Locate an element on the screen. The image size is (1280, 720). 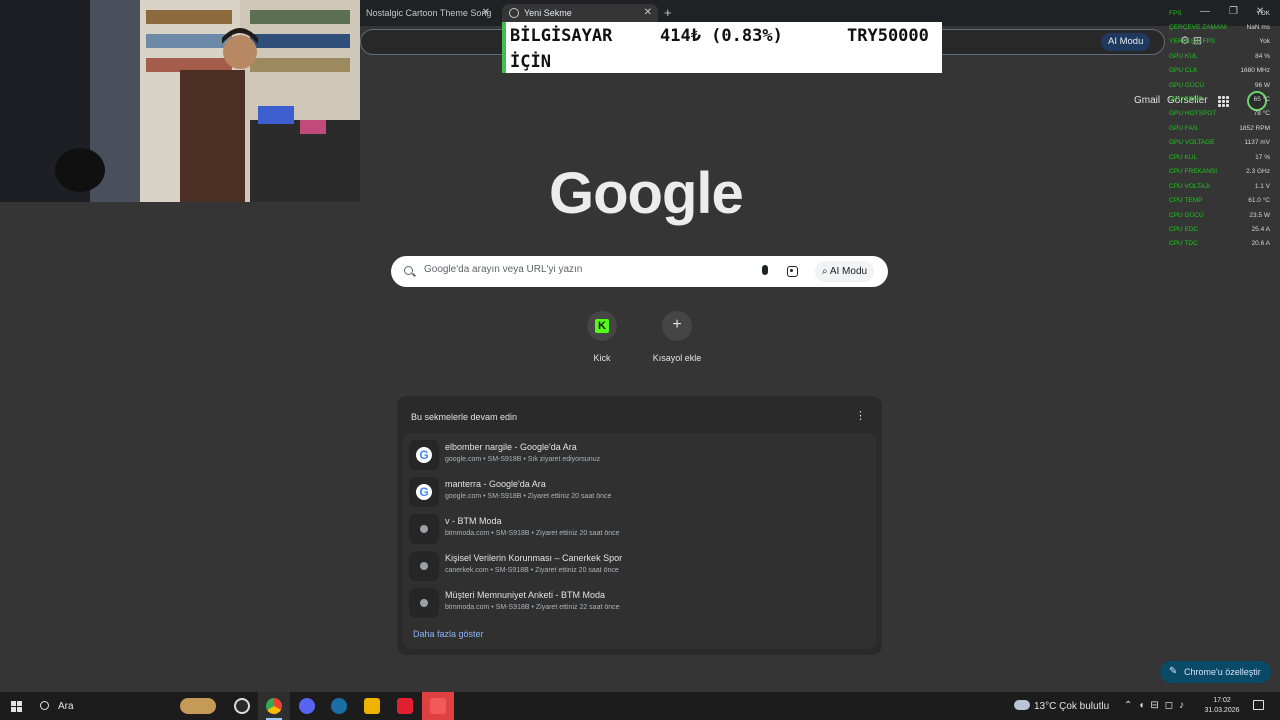
cloud-icon is located at coordinates (1022, 705).